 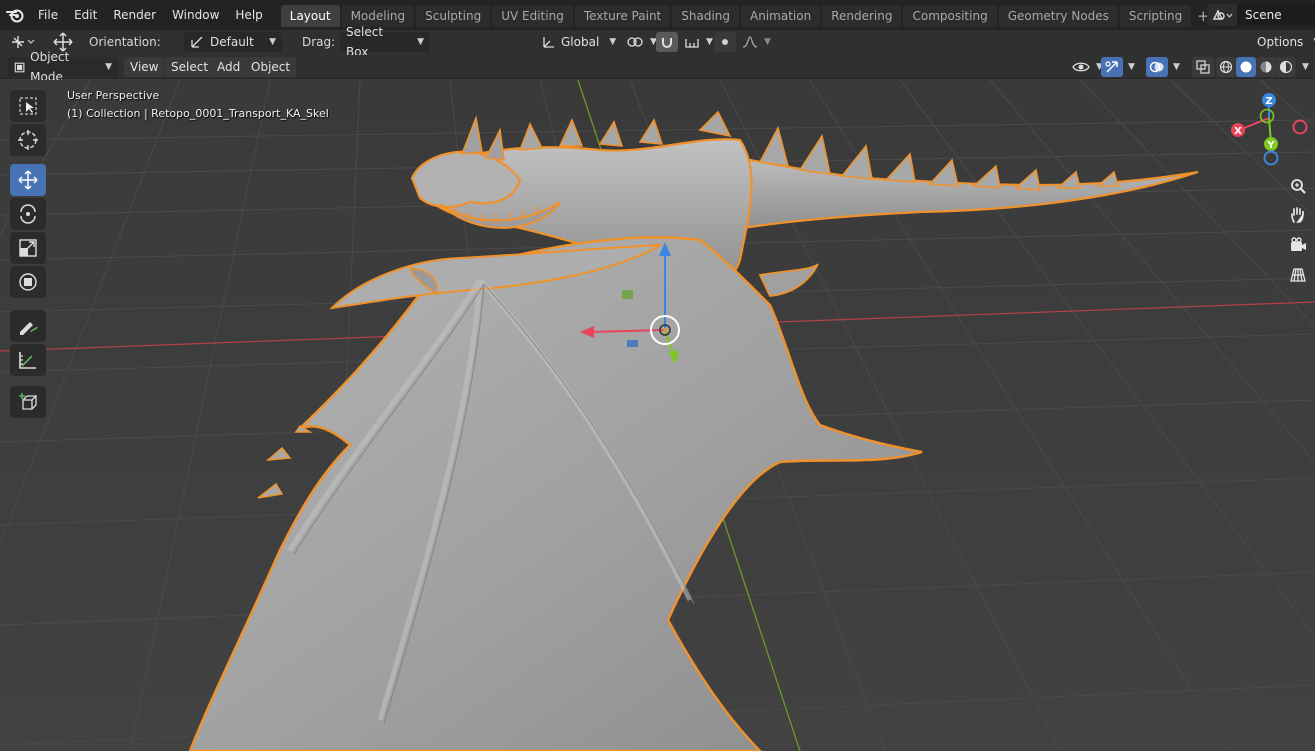 I want to click on scale-tool, so click(x=28, y=248).